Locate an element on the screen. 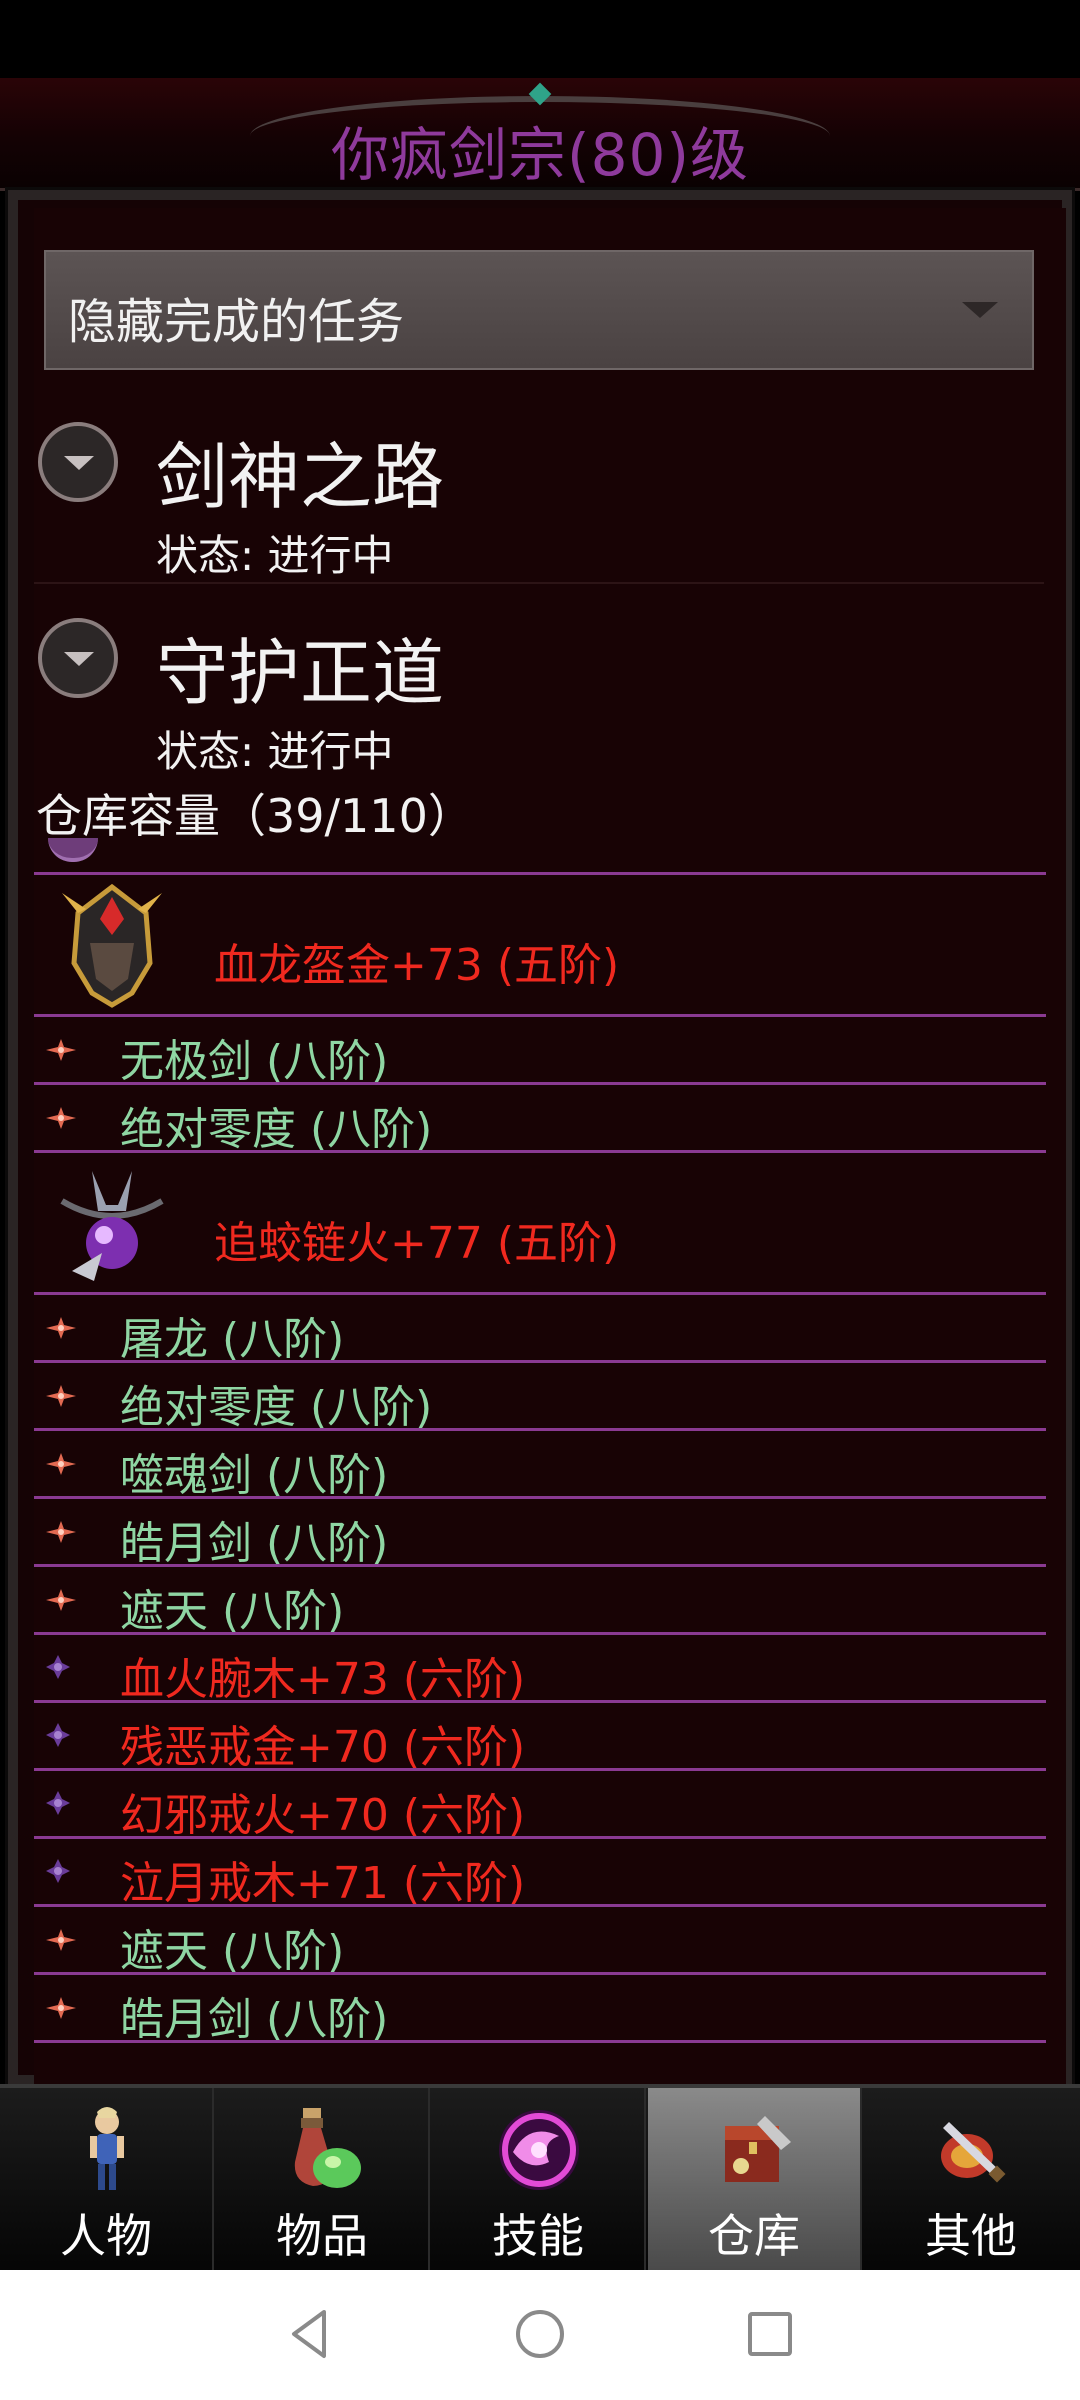 The height and width of the screenshot is (2400, 1080). potion-icon is located at coordinates (327, 2148).